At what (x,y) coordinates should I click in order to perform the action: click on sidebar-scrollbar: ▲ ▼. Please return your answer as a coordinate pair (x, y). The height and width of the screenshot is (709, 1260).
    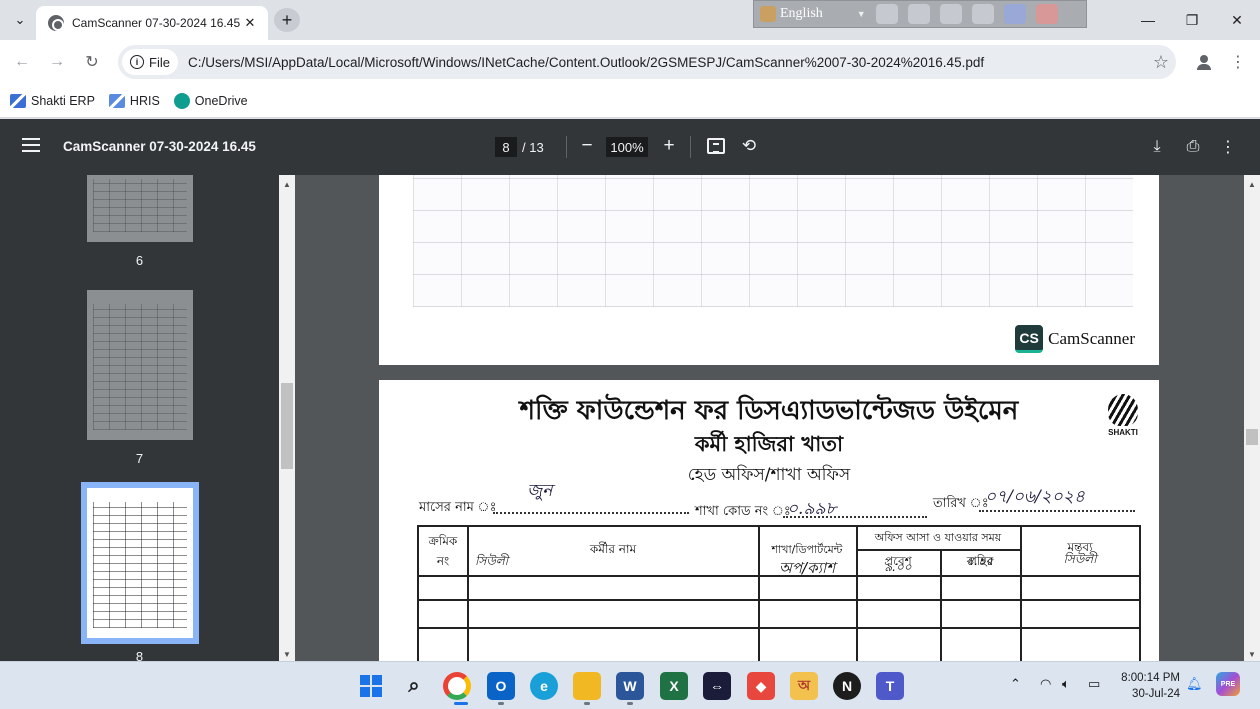
    Looking at the image, I should click on (287, 418).